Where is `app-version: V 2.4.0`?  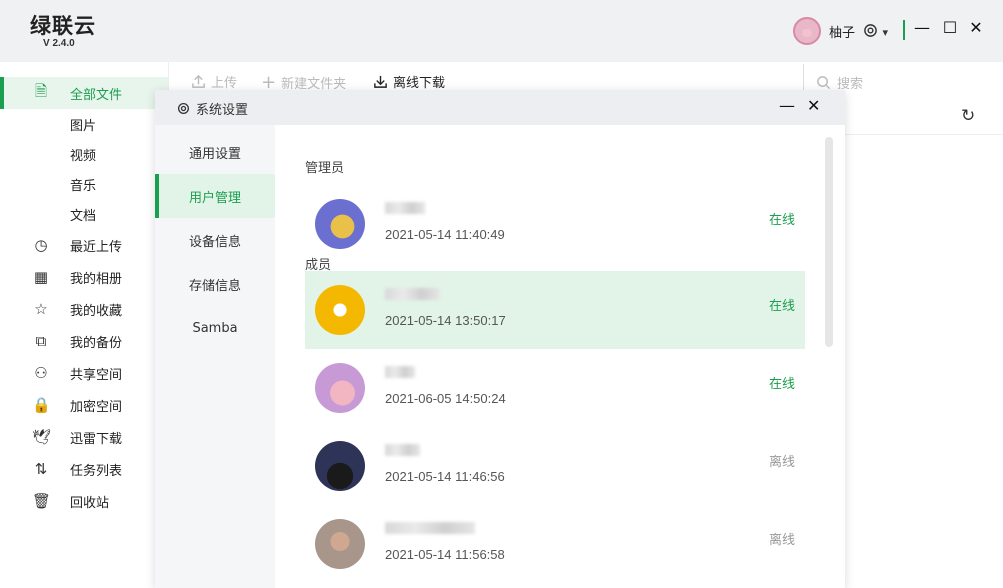
app-version: V 2.4.0 is located at coordinates (59, 43).